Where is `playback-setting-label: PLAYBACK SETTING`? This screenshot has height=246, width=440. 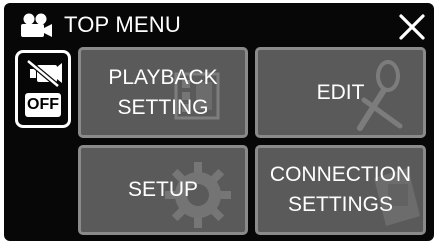 playback-setting-label: PLAYBACK SETTING is located at coordinates (163, 92).